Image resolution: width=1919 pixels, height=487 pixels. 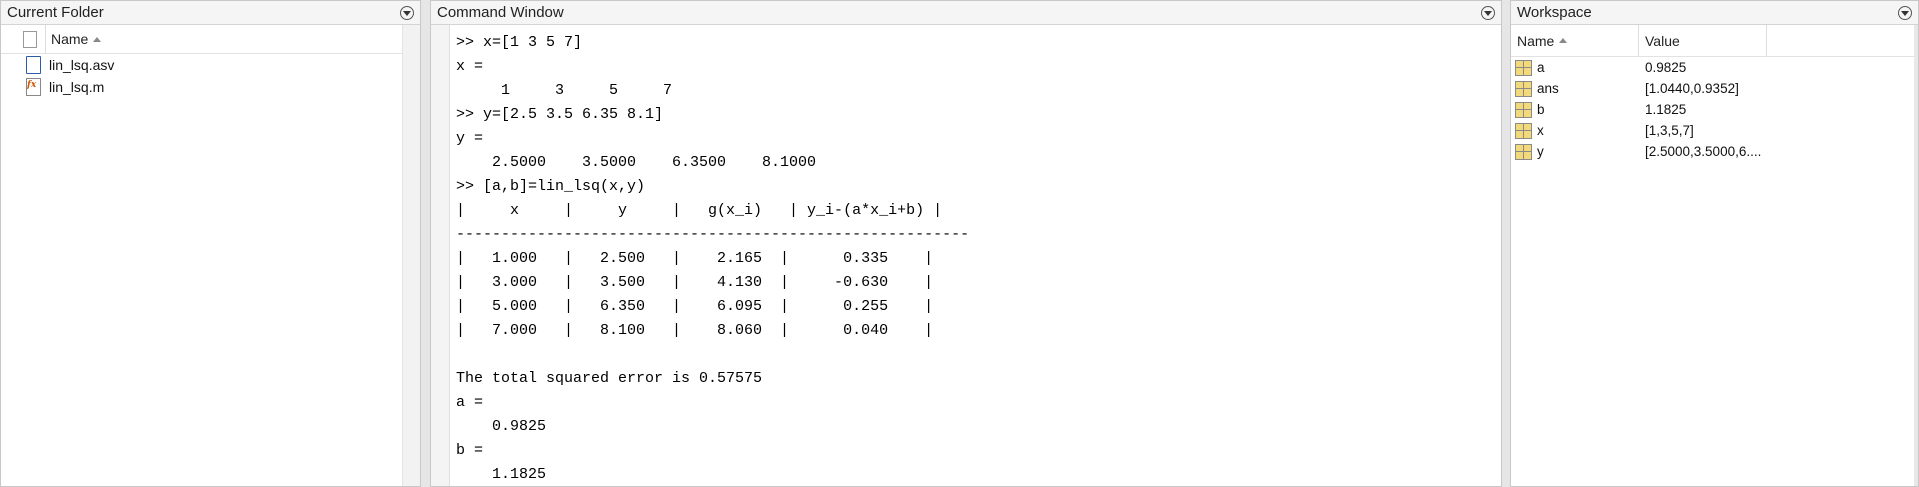 I want to click on command-window-menu-icon, so click(x=1488, y=12).